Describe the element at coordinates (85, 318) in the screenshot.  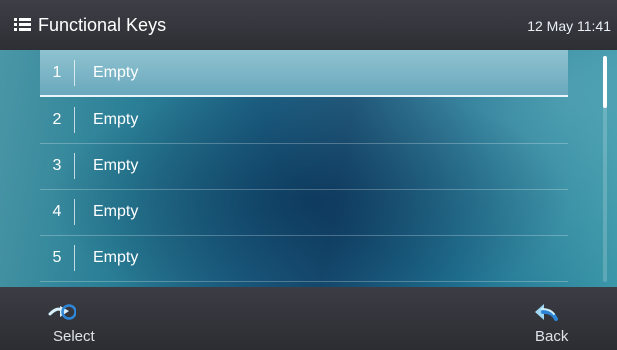
I see `select-softkey: Select` at that location.